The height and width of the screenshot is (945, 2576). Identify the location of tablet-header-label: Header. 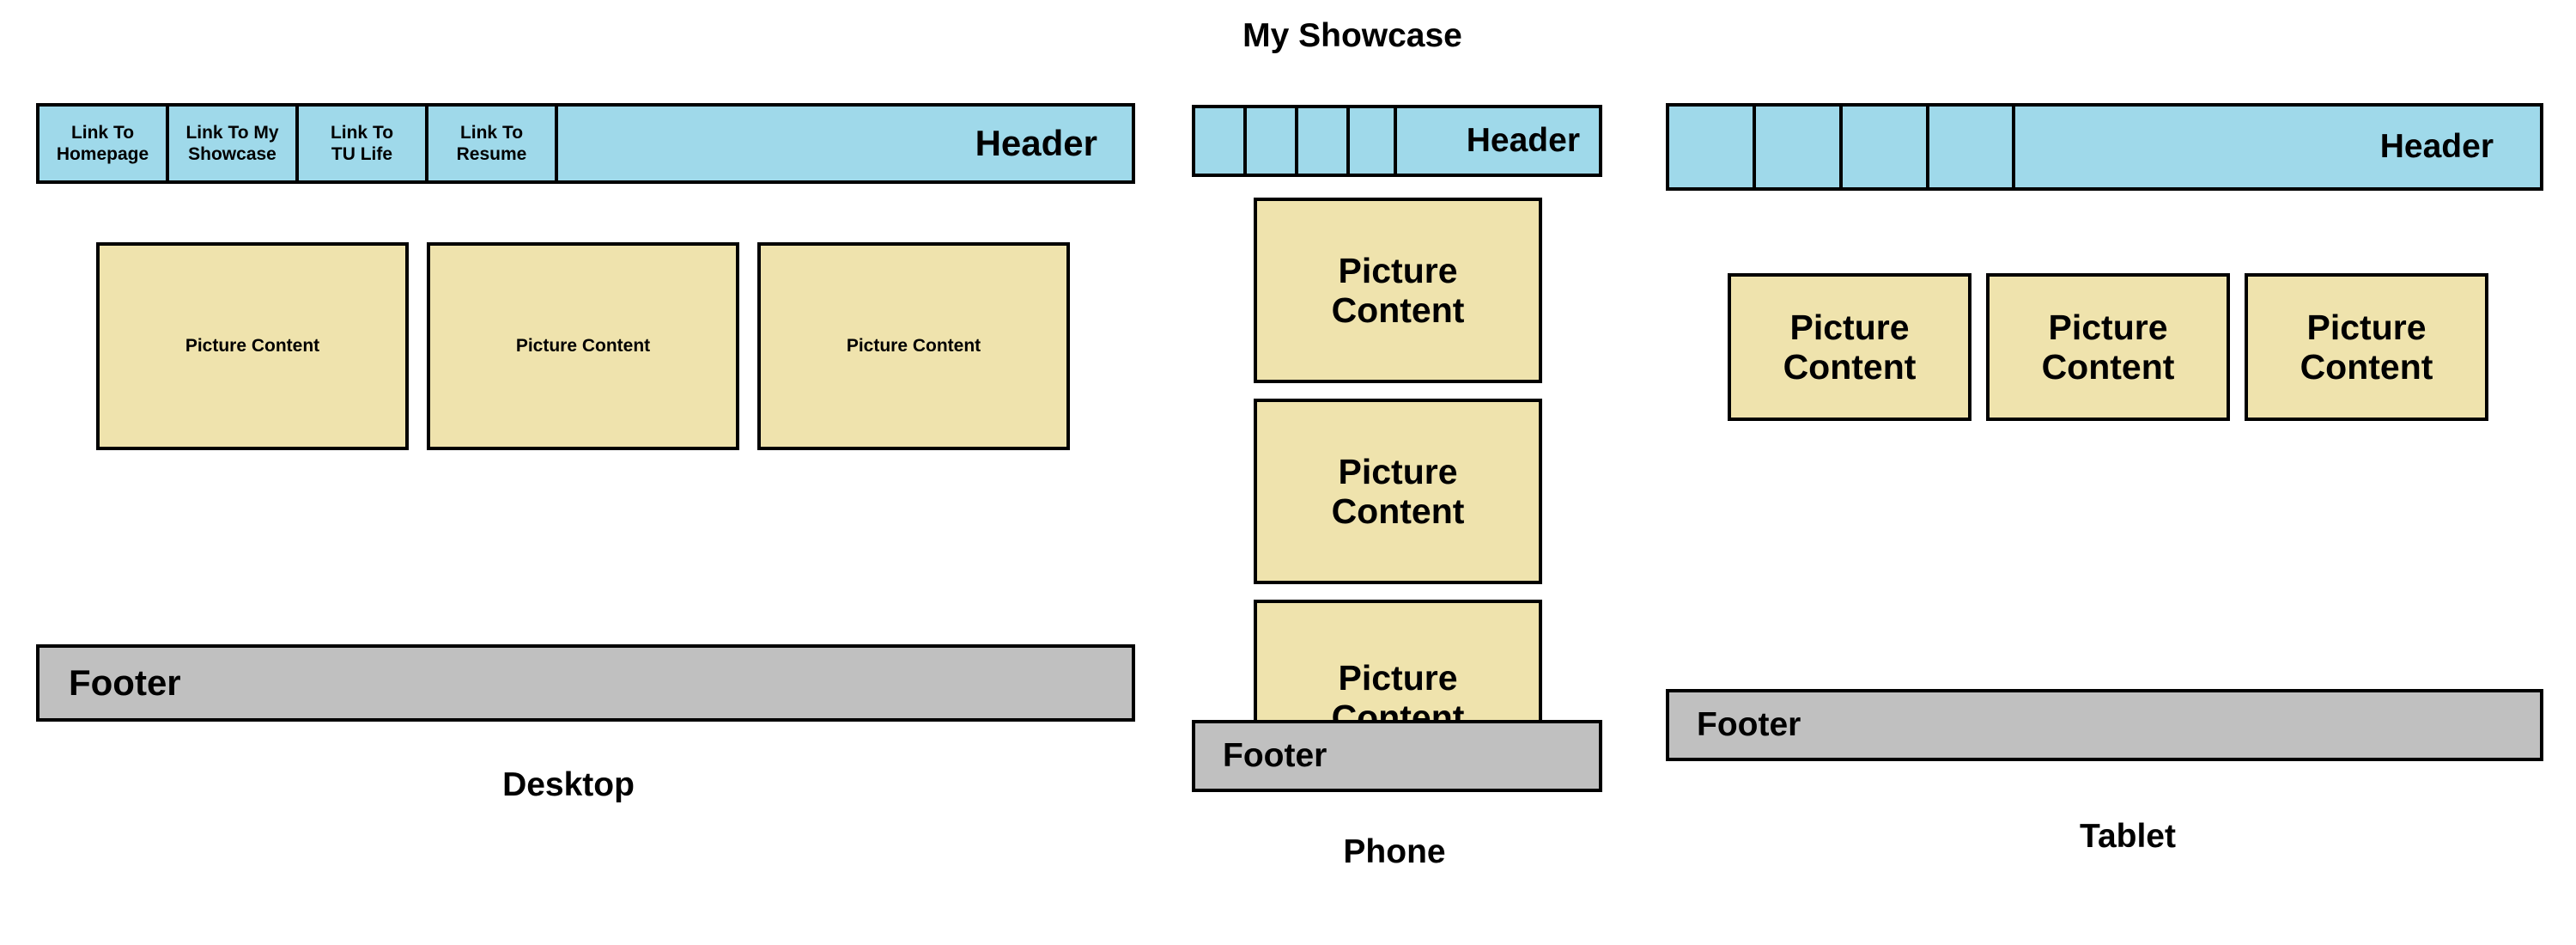
(2436, 146).